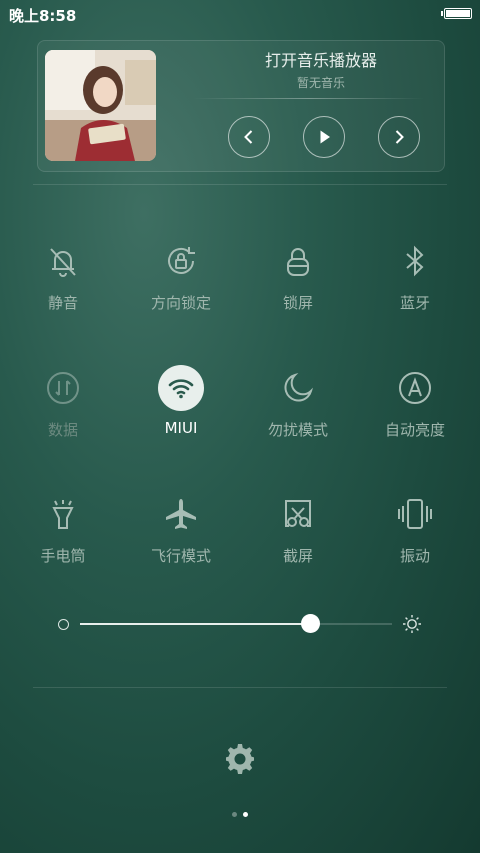 The image size is (480, 853). What do you see at coordinates (181, 389) in the screenshot?
I see `wifi-icon` at bounding box center [181, 389].